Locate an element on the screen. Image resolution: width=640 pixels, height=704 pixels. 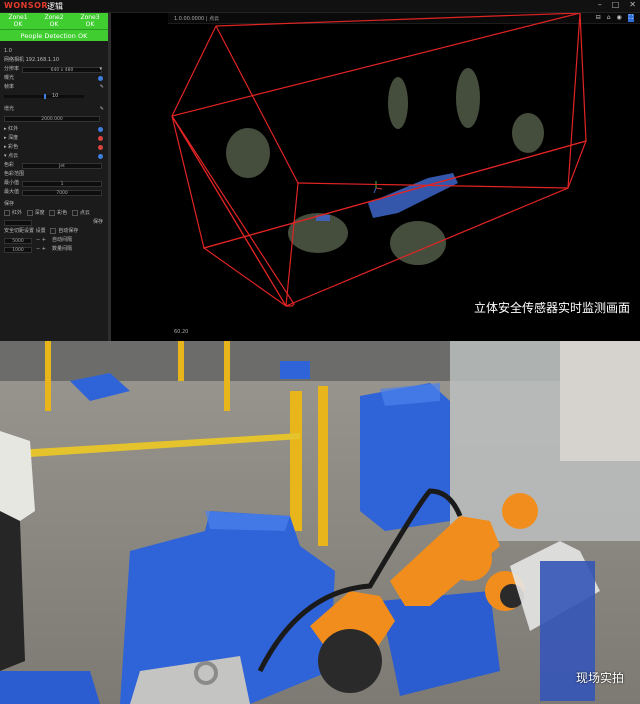
slider-row: 10 is located at coordinates (54, 96).